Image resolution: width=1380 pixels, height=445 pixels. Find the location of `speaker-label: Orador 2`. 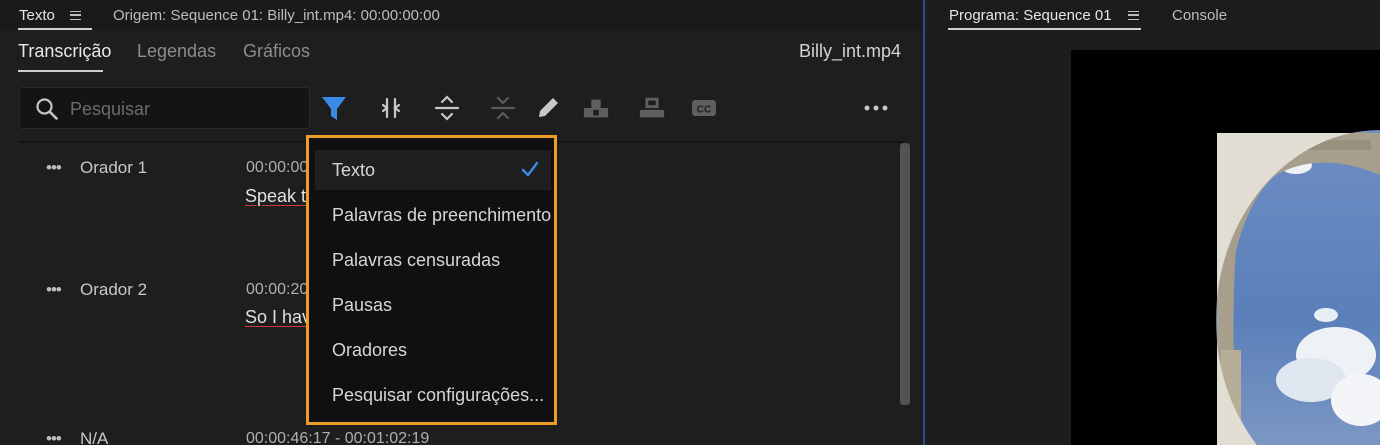

speaker-label: Orador 2 is located at coordinates (113, 290).